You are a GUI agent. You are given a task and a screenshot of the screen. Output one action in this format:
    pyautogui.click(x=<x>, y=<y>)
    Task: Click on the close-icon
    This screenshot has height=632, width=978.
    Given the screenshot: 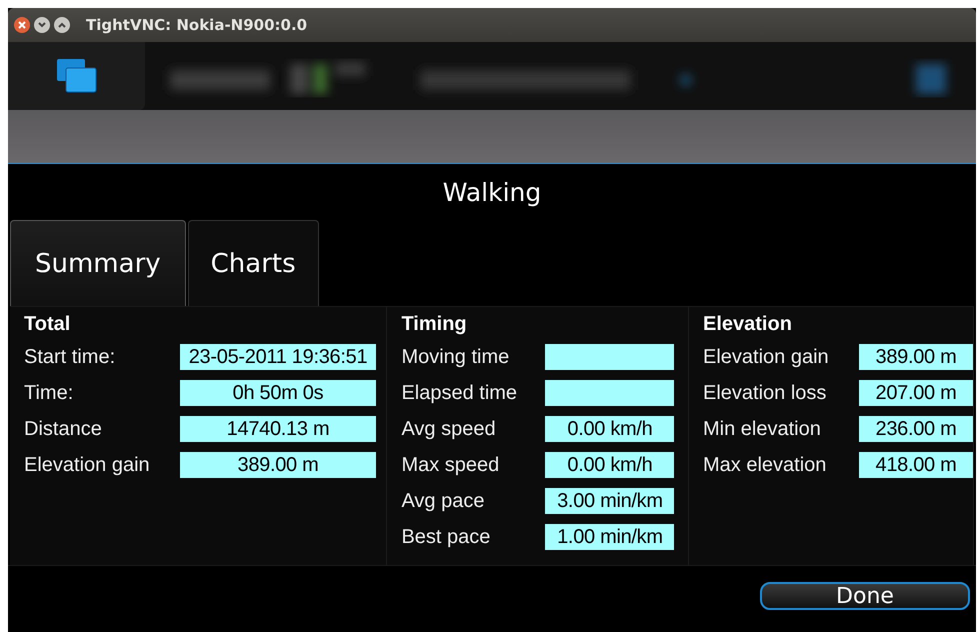 What is the action you would take?
    pyautogui.click(x=22, y=25)
    